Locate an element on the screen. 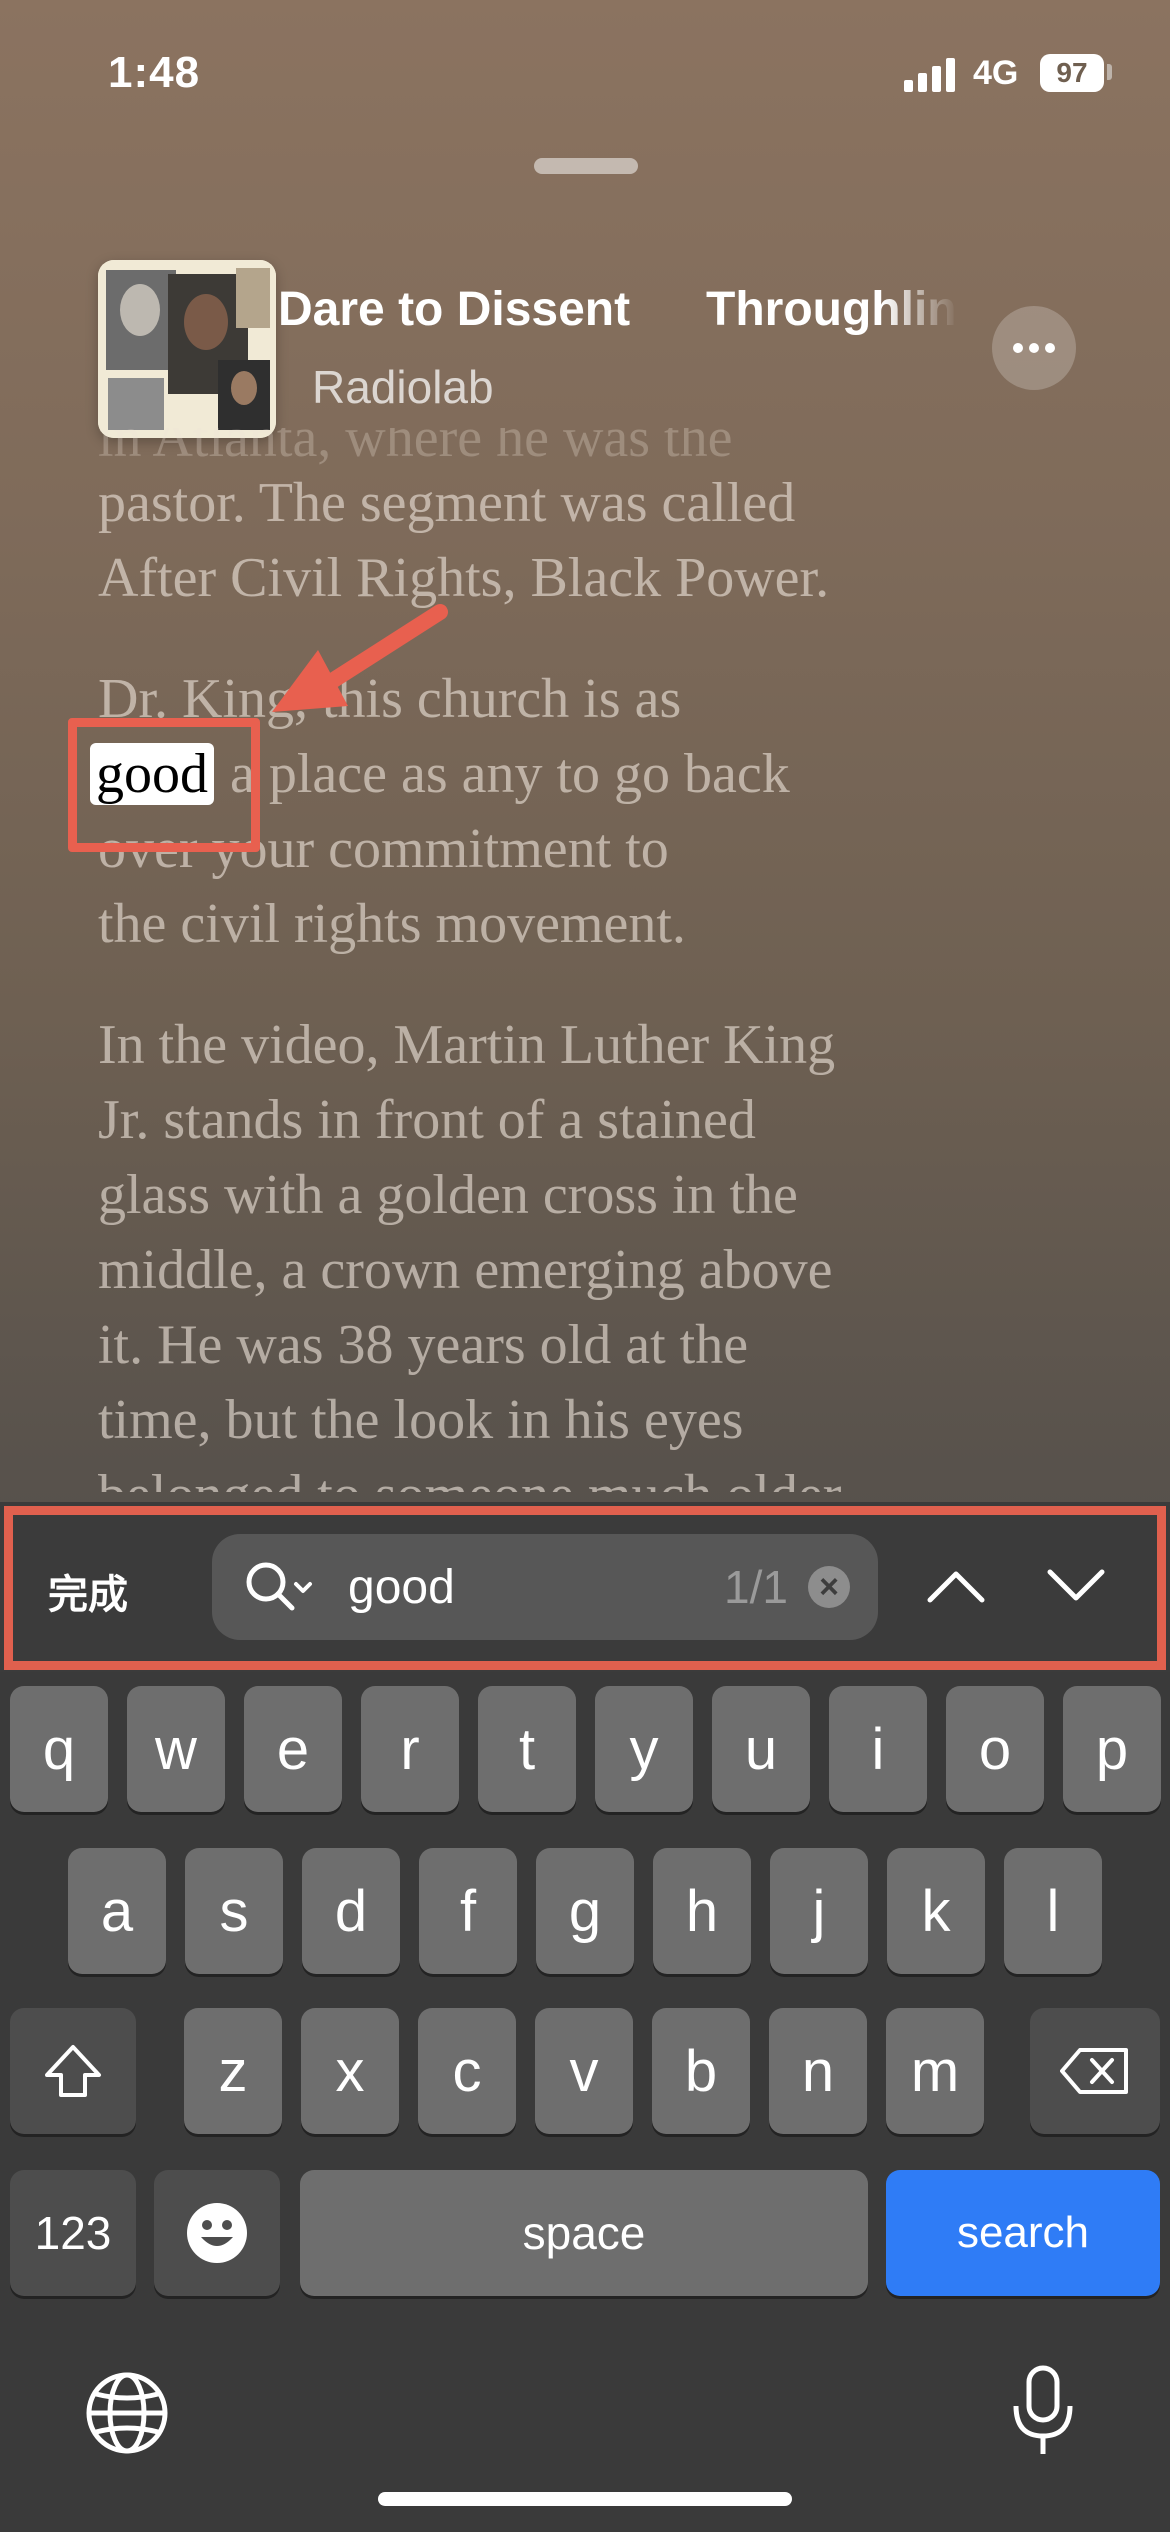 This screenshot has width=1170, height=2532. episode-title: Dare to Dissent is located at coordinates (454, 309).